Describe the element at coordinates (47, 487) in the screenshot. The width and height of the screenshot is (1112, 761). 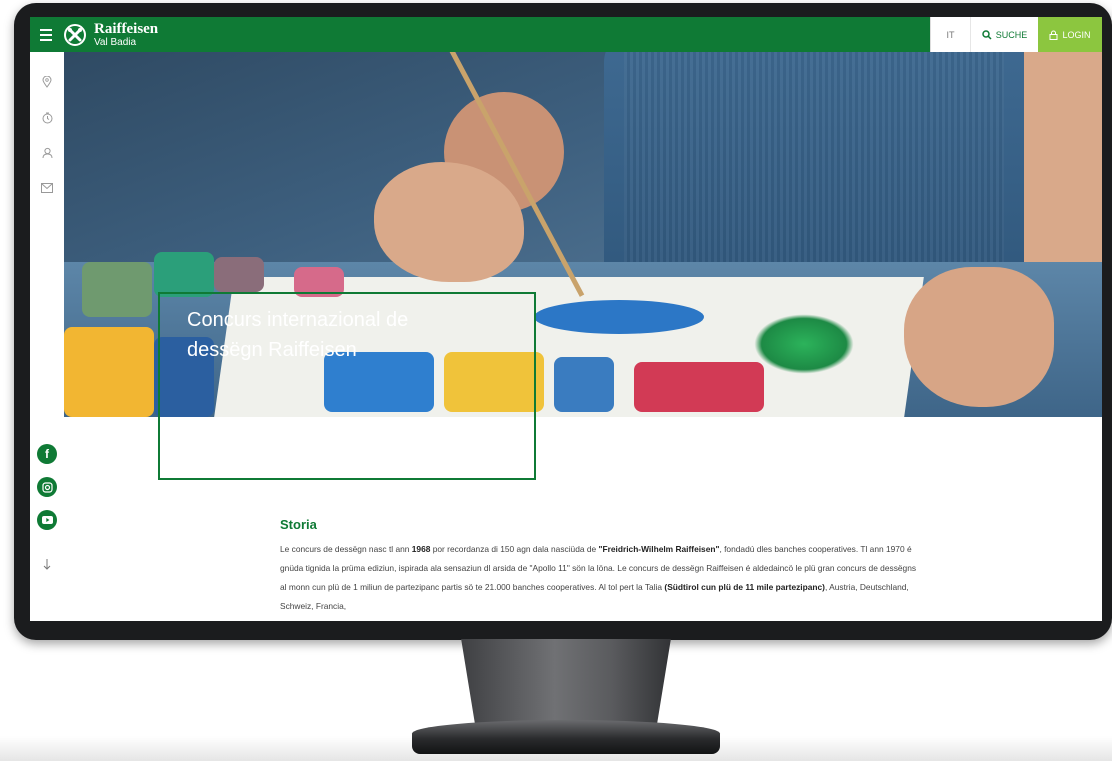
I see `instagram-icon` at that location.